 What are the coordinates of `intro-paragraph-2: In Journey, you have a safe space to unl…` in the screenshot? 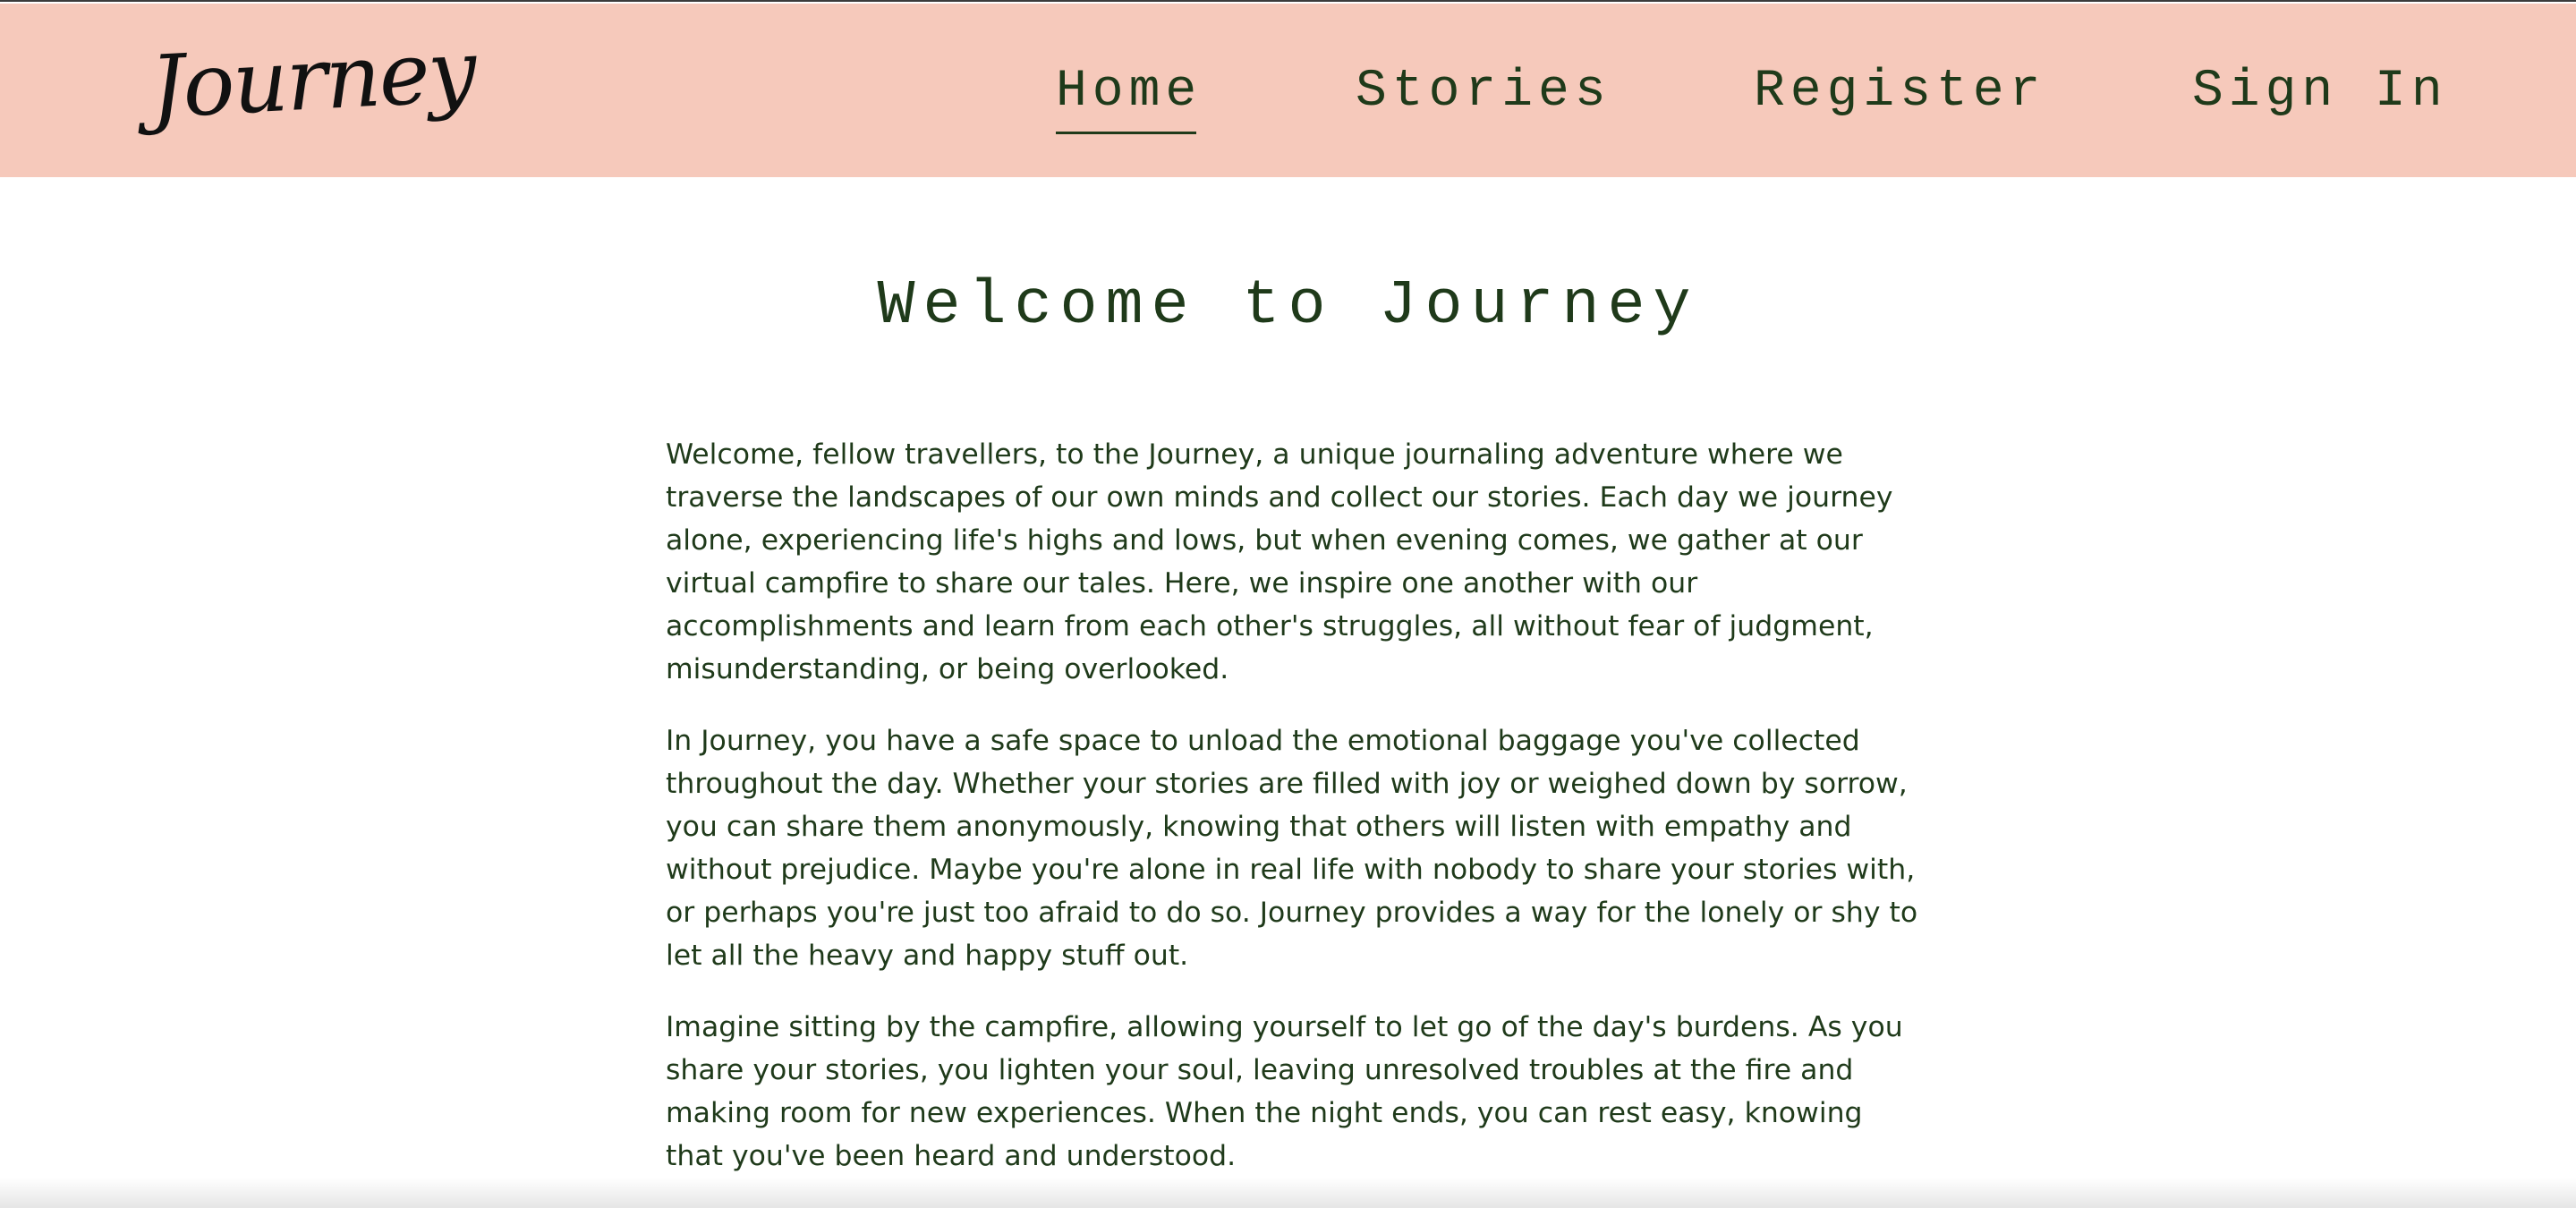 It's located at (1292, 848).